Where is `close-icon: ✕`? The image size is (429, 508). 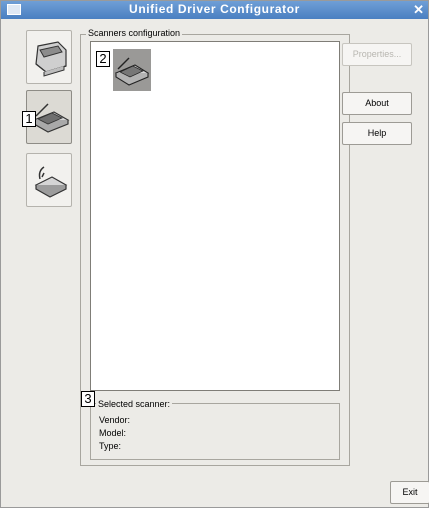
close-icon: ✕ is located at coordinates (418, 10).